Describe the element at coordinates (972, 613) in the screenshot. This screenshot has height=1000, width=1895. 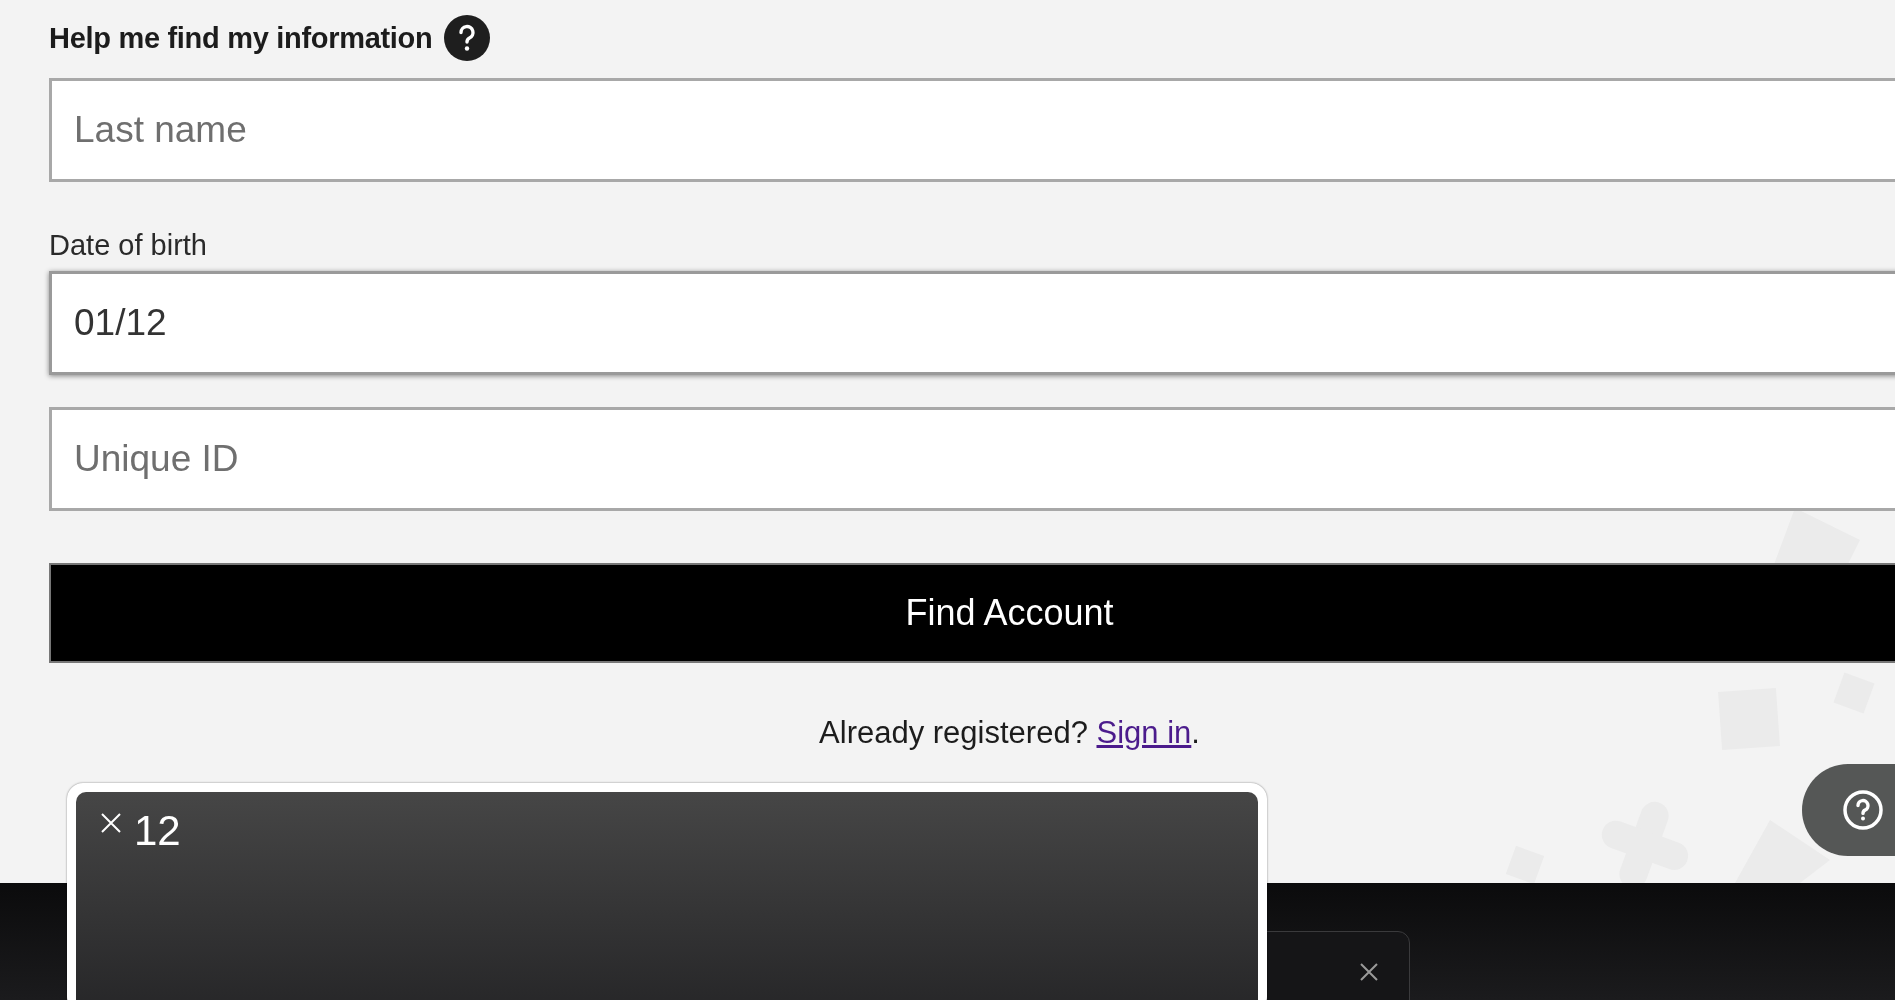
I see `find-account-button: Find Account` at that location.